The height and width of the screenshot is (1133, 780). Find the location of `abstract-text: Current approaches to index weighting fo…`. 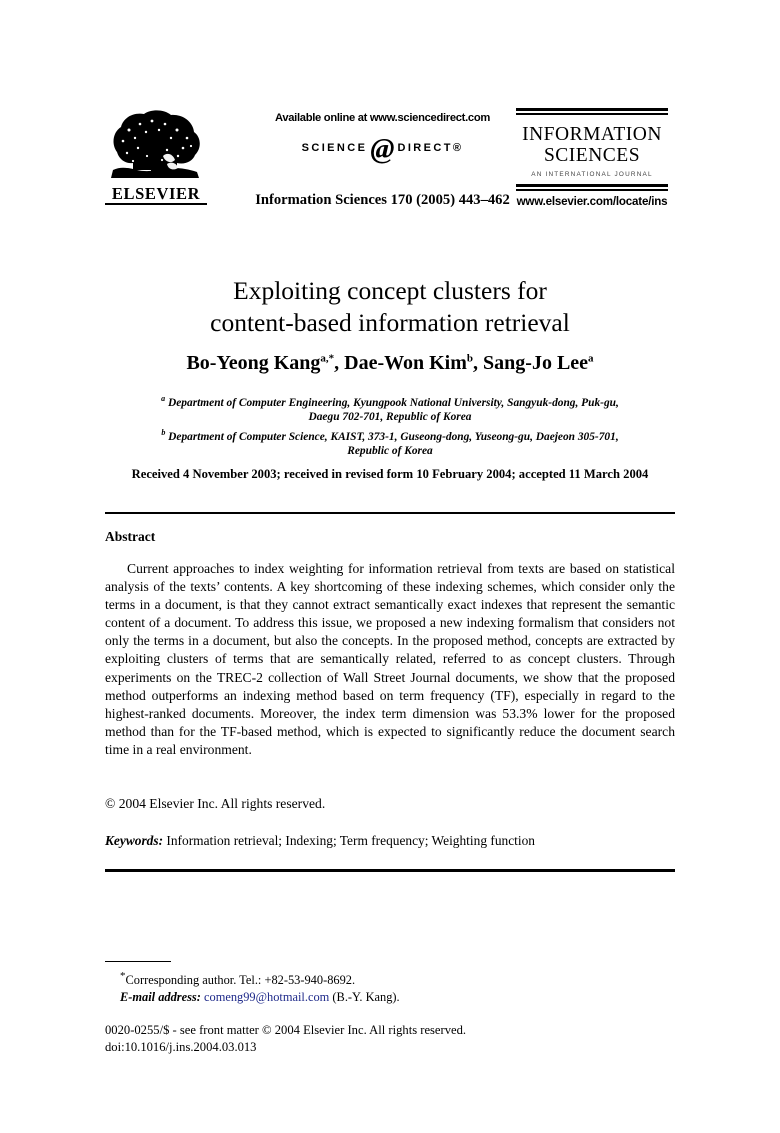

abstract-text: Current approaches to index weighting fo… is located at coordinates (390, 659).